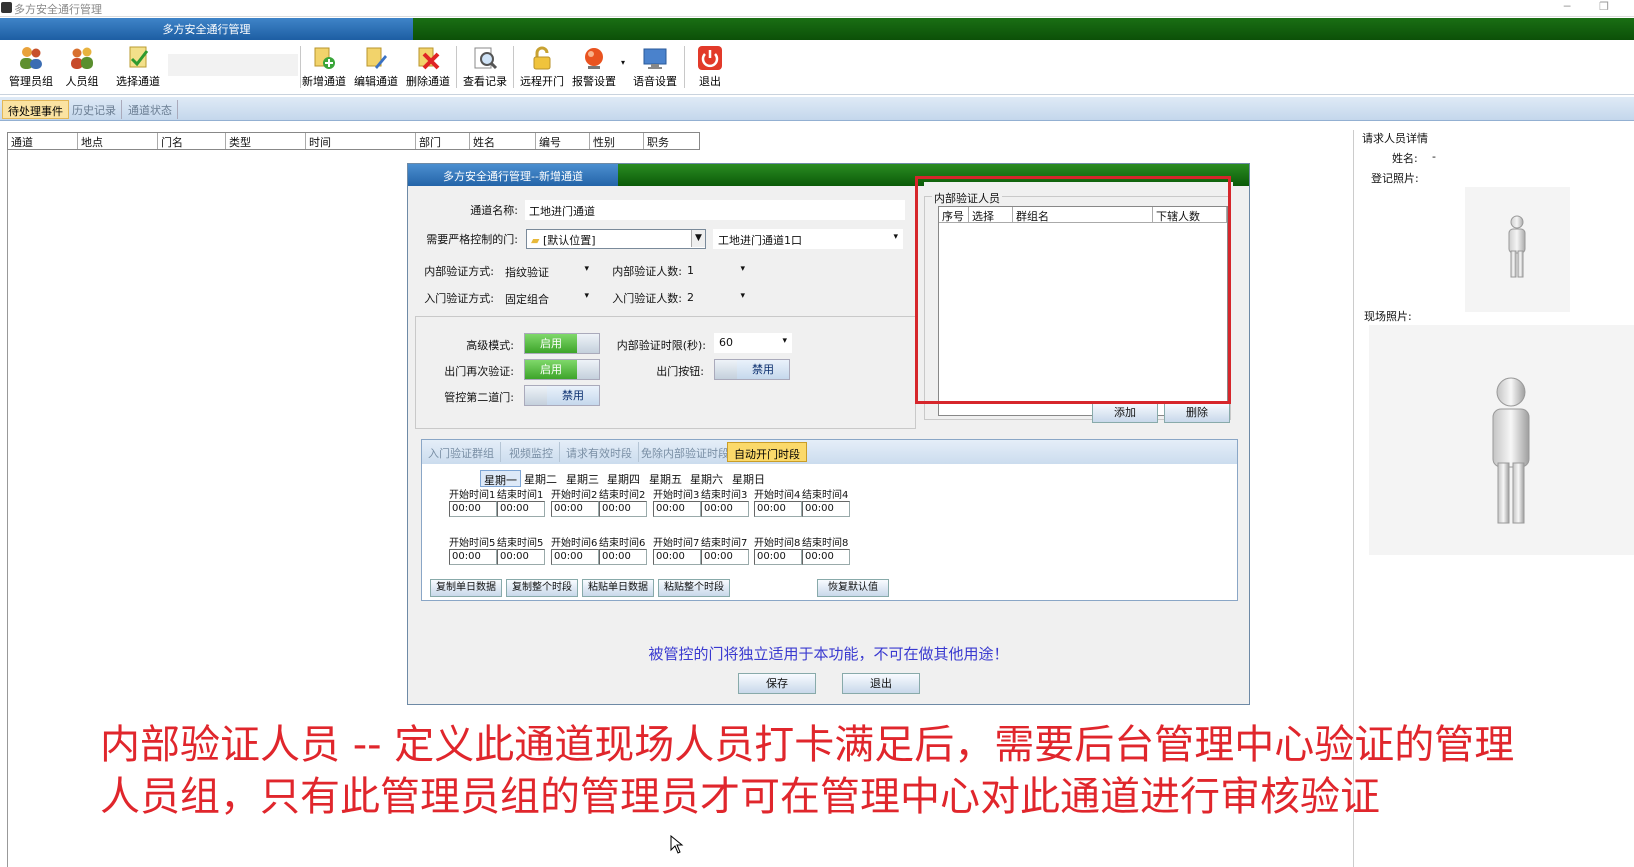  What do you see at coordinates (563, 141) in the screenshot?
I see `column-header: 编号` at bounding box center [563, 141].